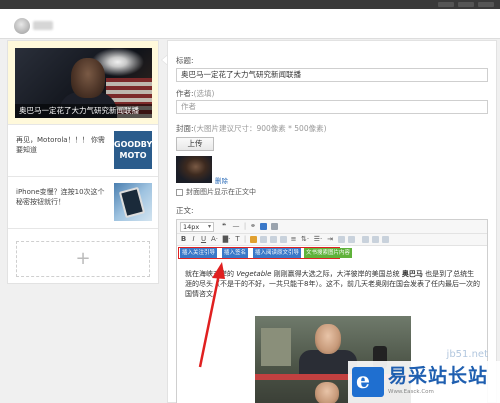 The width and height of the screenshot is (500, 403). What do you see at coordinates (318, 239) in the screenshot?
I see `list-icon: ☰·` at bounding box center [318, 239].